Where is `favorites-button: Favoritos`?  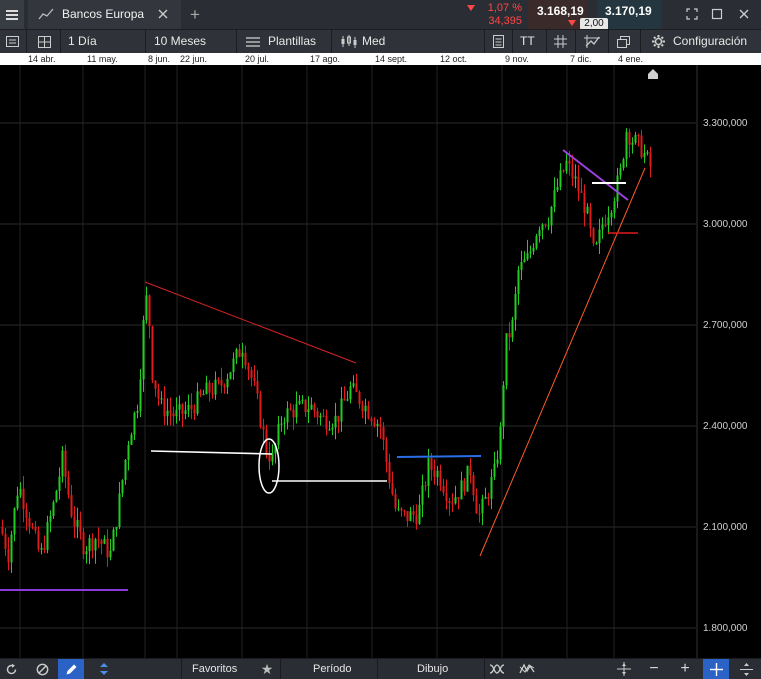 favorites-button: Favoritos is located at coordinates (214, 669).